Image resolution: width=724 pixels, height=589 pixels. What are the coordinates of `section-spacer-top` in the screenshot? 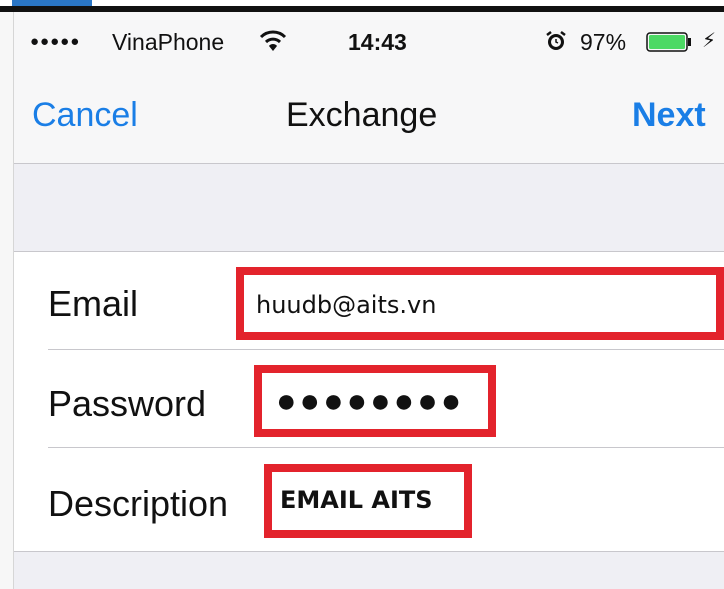 It's located at (369, 208).